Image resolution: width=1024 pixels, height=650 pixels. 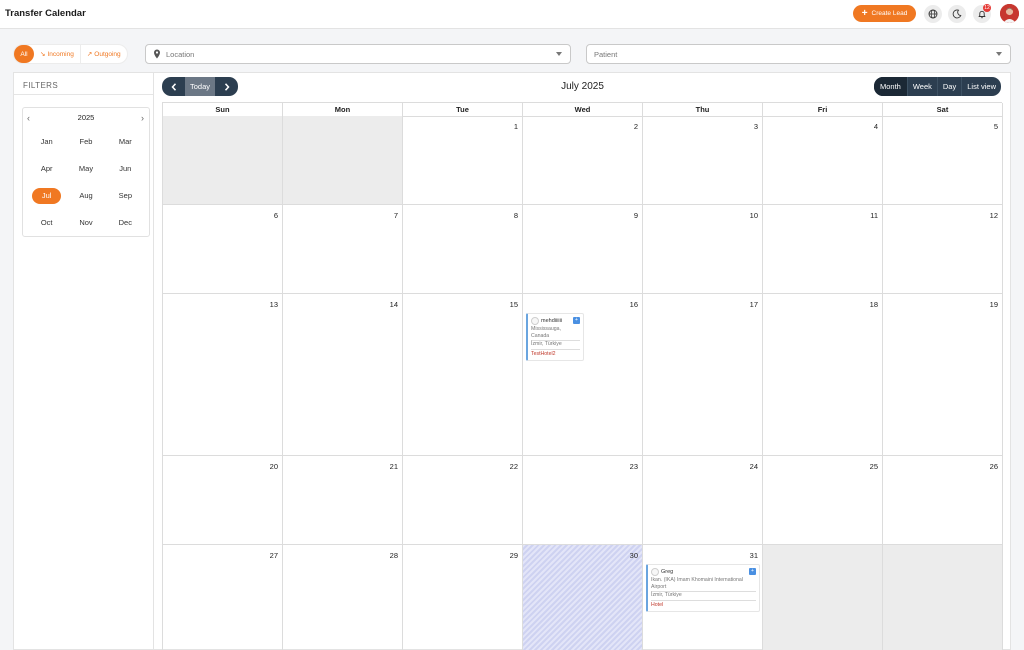 I want to click on moon-icon, so click(x=957, y=14).